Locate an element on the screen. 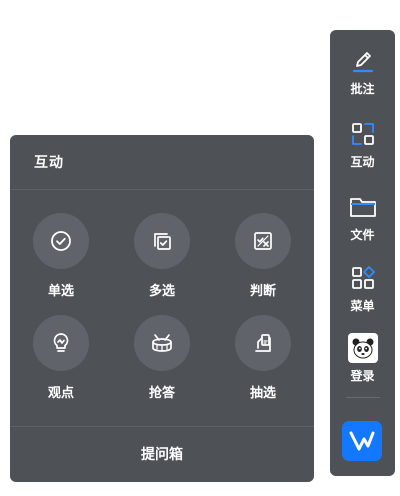 This screenshot has height=496, width=400. toolbar-item-menu: 菜单 is located at coordinates (362, 288).